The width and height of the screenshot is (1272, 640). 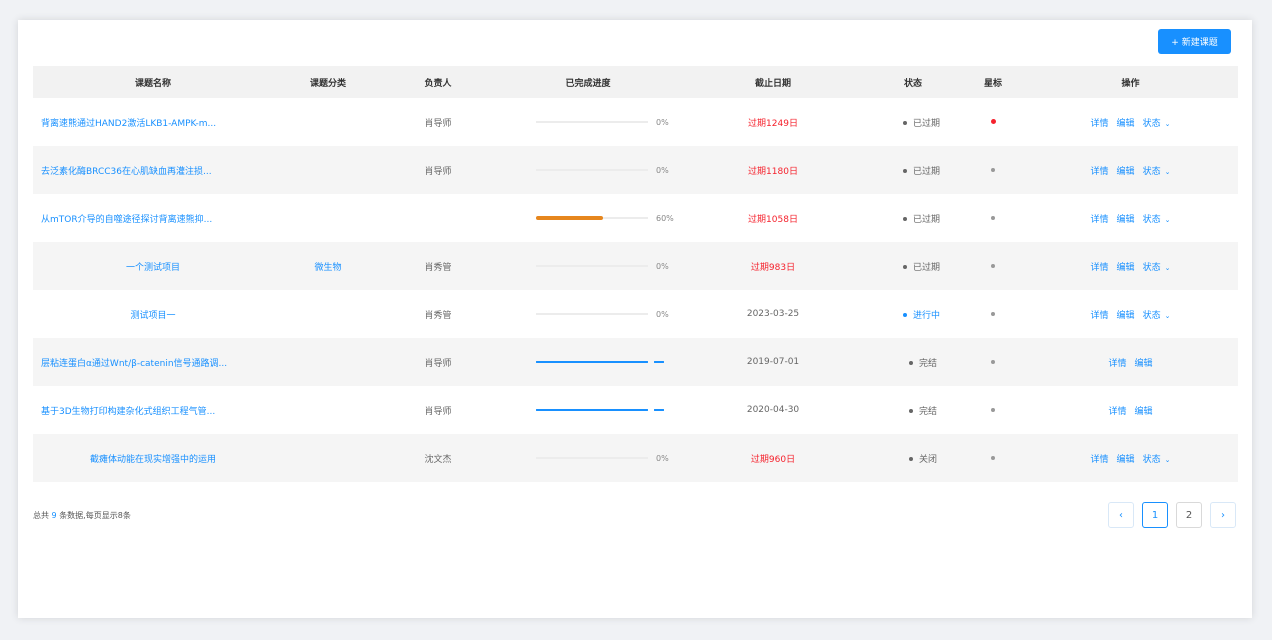 What do you see at coordinates (1189, 515) in the screenshot?
I see `page-2-button: 2` at bounding box center [1189, 515].